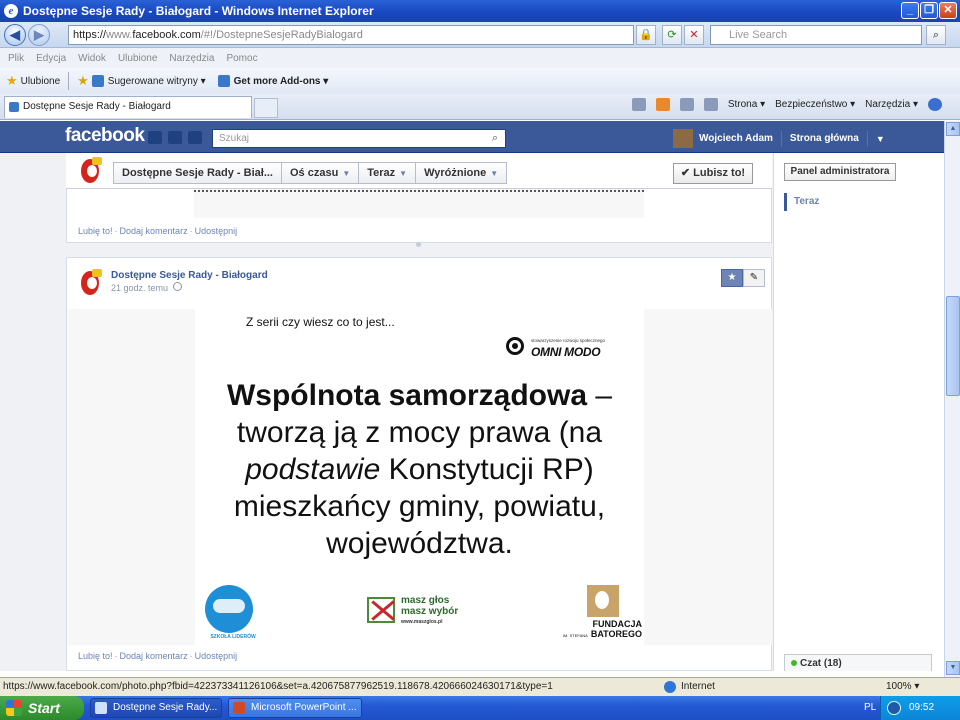  Describe the element at coordinates (346, 173) in the screenshot. I see `chevron-down-icon: ▼` at that location.